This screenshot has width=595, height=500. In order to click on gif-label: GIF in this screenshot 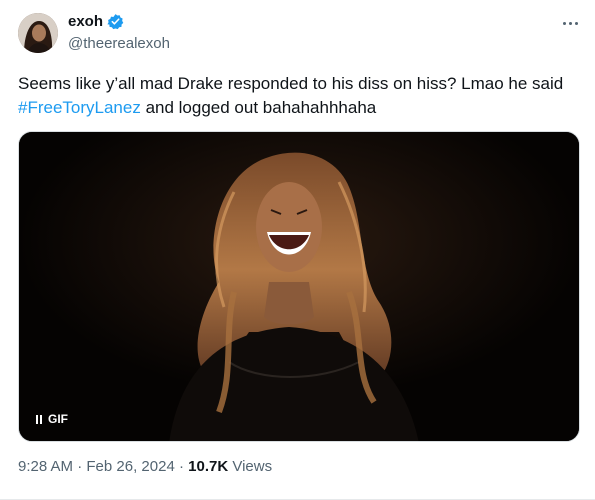, I will do `click(58, 419)`.